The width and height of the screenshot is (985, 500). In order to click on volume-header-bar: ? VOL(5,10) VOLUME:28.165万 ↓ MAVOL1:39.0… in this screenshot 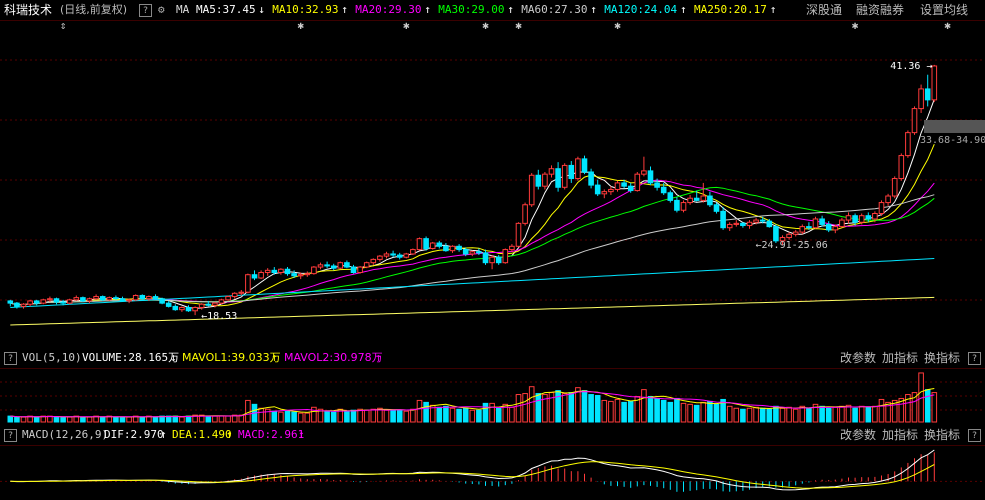, I will do `click(492, 358)`.